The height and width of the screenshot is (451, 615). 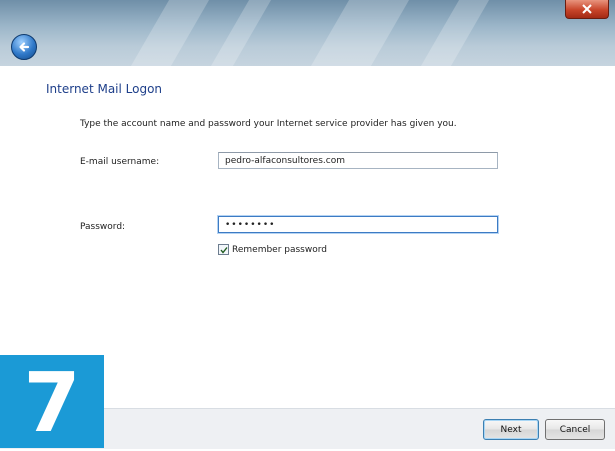 I want to click on remember-password-label: Remember password, so click(x=279, y=249).